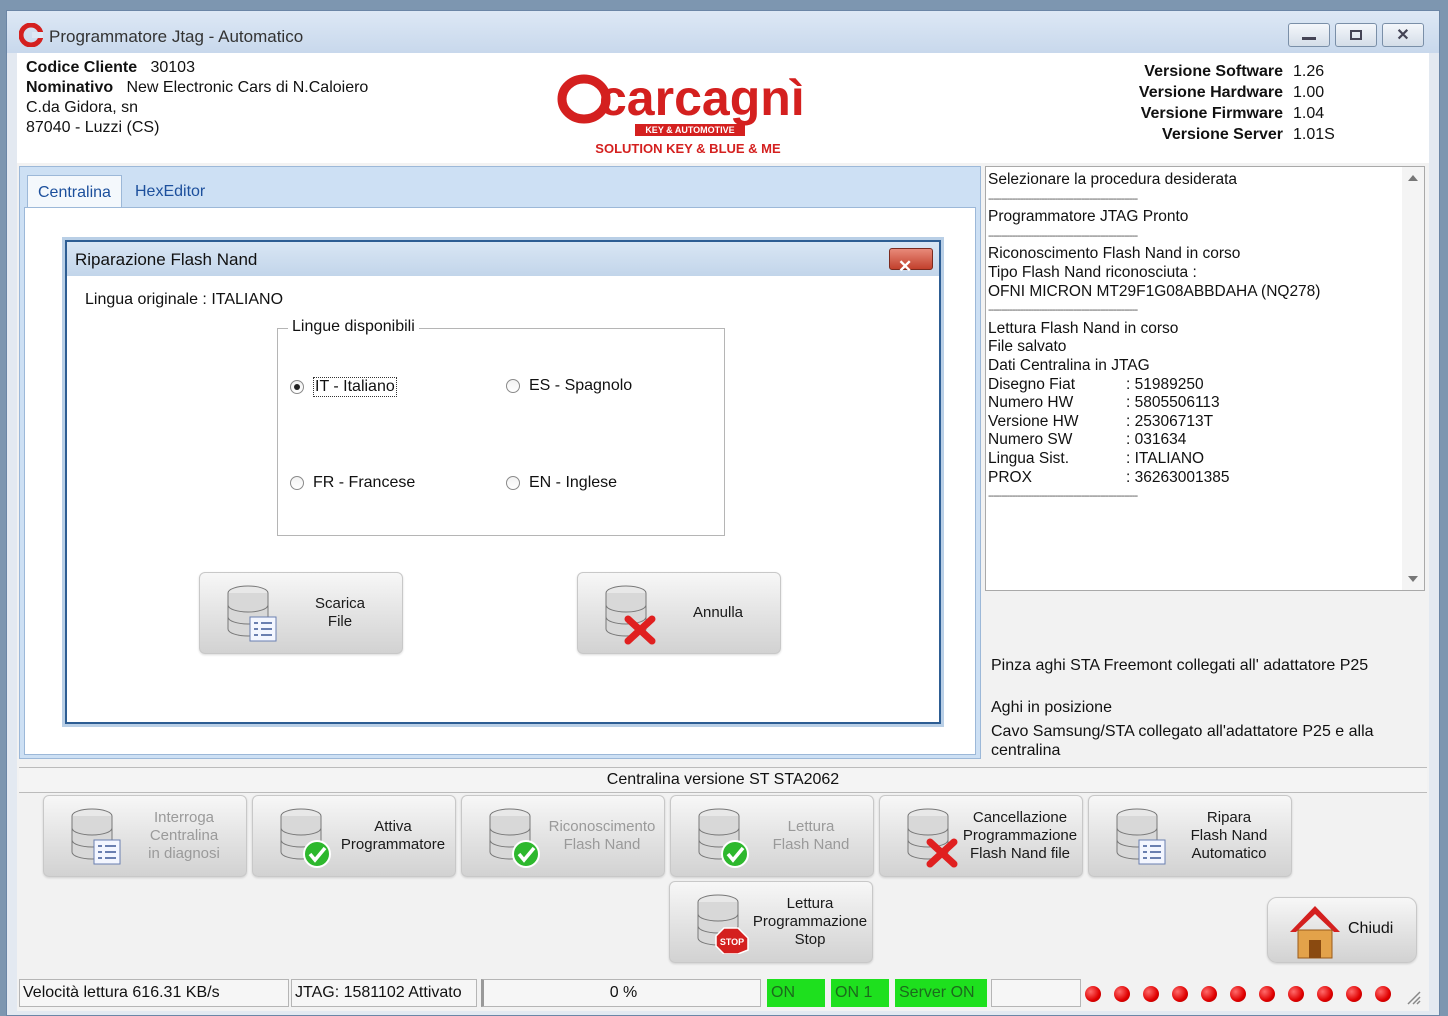  Describe the element at coordinates (1222, 134) in the screenshot. I see `version-label: Versione Server` at that location.